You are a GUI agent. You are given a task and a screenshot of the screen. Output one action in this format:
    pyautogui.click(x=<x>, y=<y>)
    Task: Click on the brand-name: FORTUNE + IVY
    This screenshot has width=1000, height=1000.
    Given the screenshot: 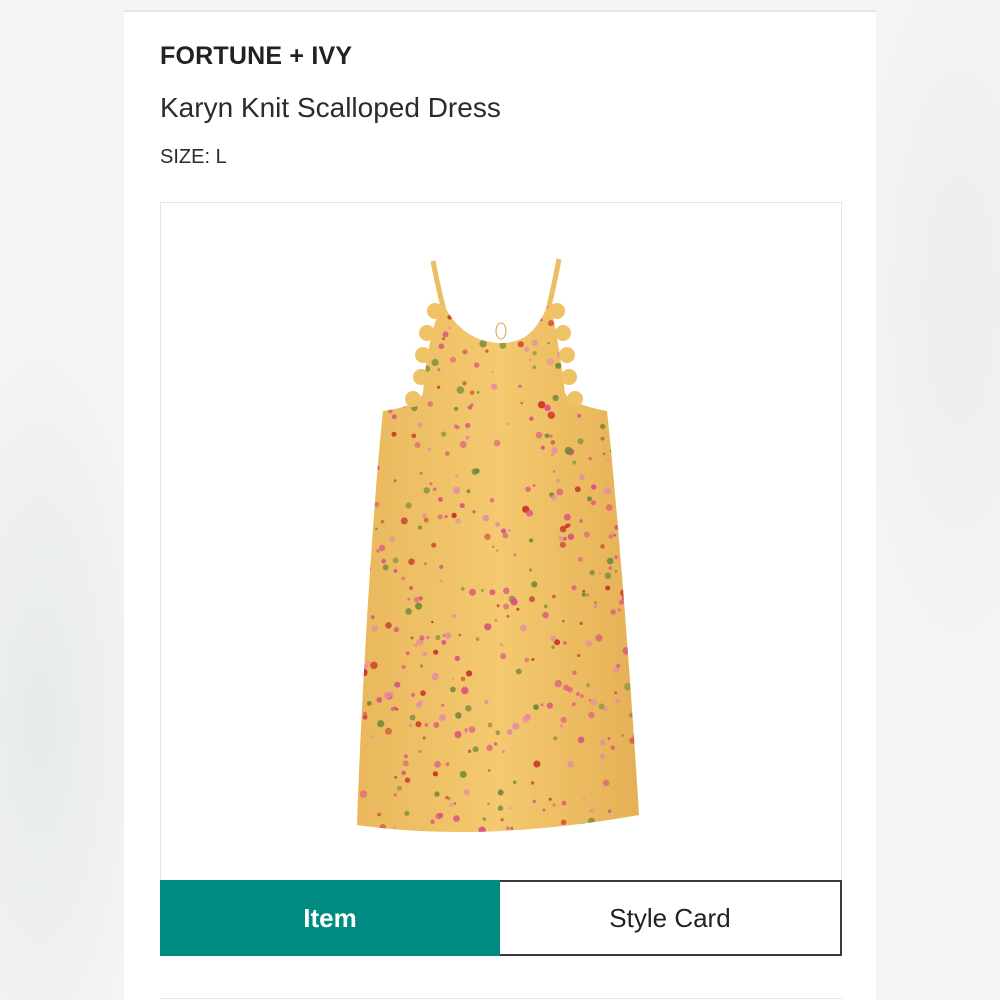 What is the action you would take?
    pyautogui.click(x=256, y=56)
    